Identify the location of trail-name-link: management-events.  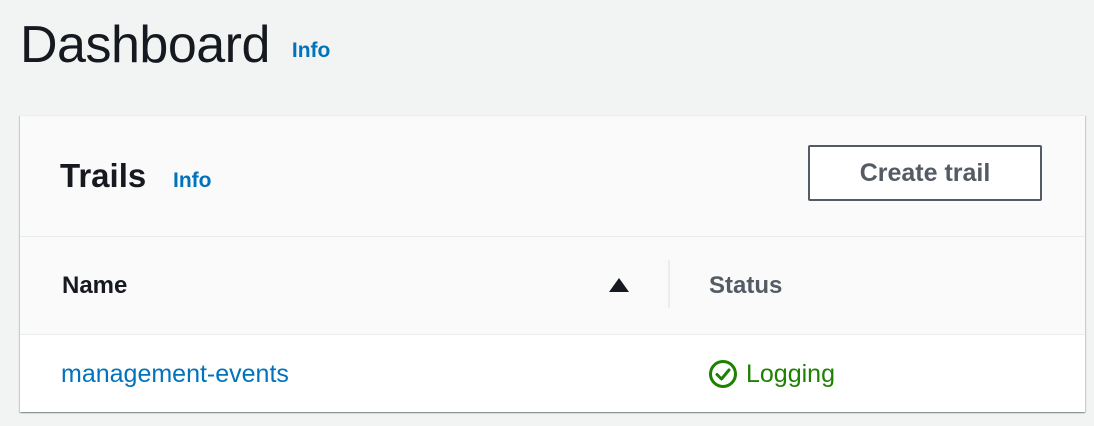
(175, 374).